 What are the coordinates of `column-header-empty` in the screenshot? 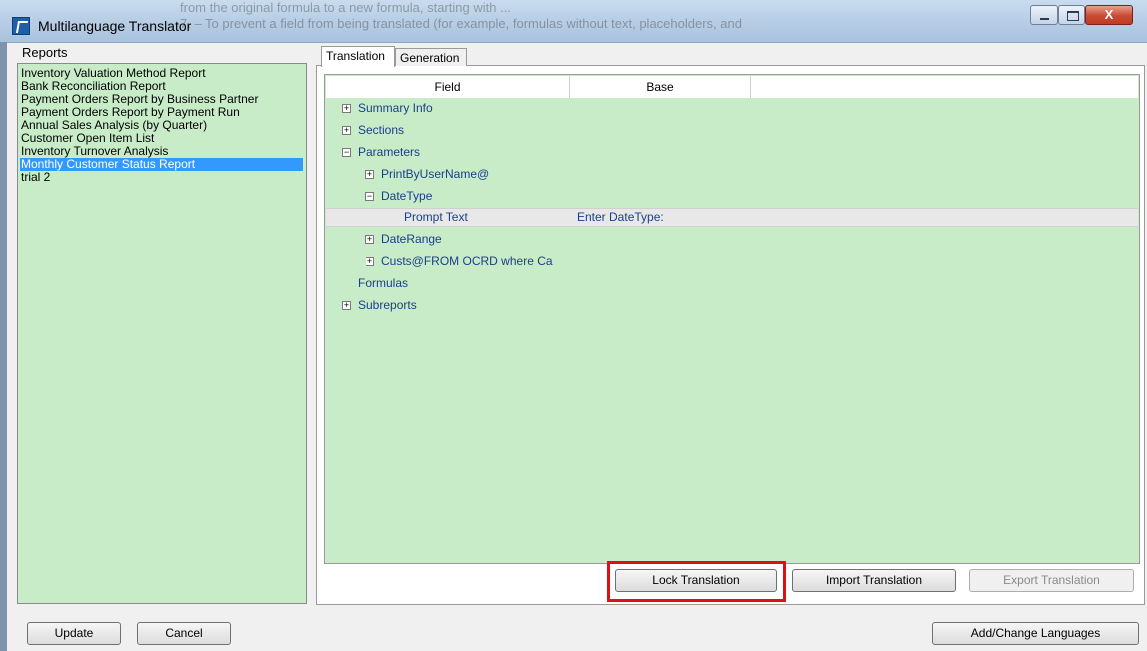 It's located at (944, 87).